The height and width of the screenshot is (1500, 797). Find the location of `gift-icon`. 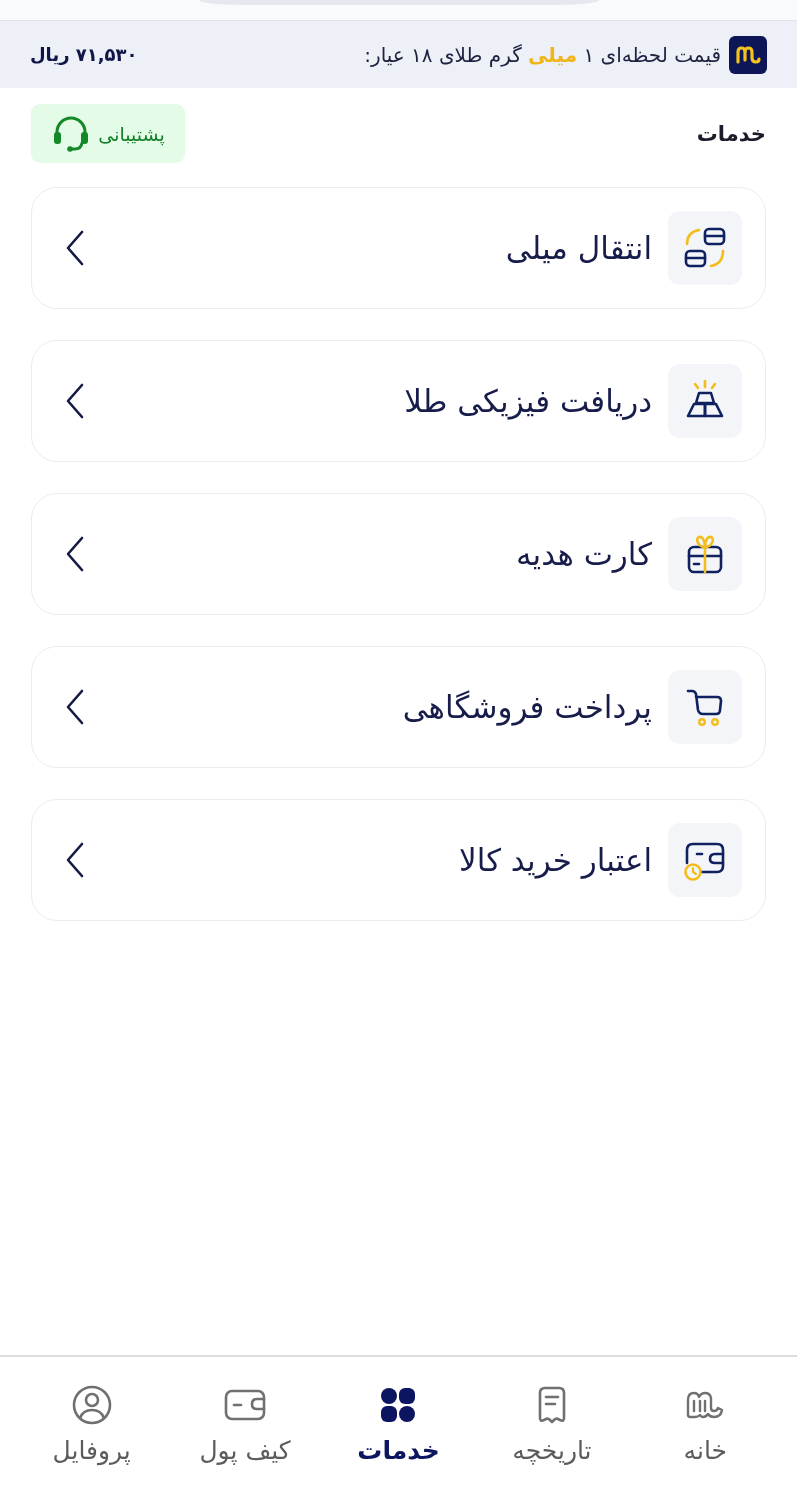

gift-icon is located at coordinates (705, 554).